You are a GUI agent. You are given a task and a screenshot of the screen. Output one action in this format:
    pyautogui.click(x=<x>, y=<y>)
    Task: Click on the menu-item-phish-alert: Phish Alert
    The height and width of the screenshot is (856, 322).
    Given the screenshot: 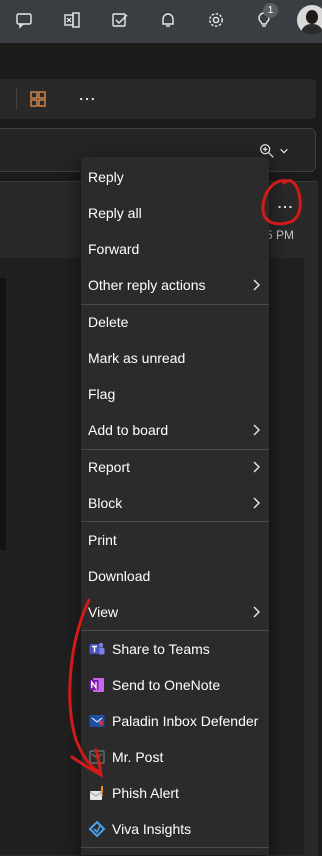 What is the action you would take?
    pyautogui.click(x=175, y=793)
    